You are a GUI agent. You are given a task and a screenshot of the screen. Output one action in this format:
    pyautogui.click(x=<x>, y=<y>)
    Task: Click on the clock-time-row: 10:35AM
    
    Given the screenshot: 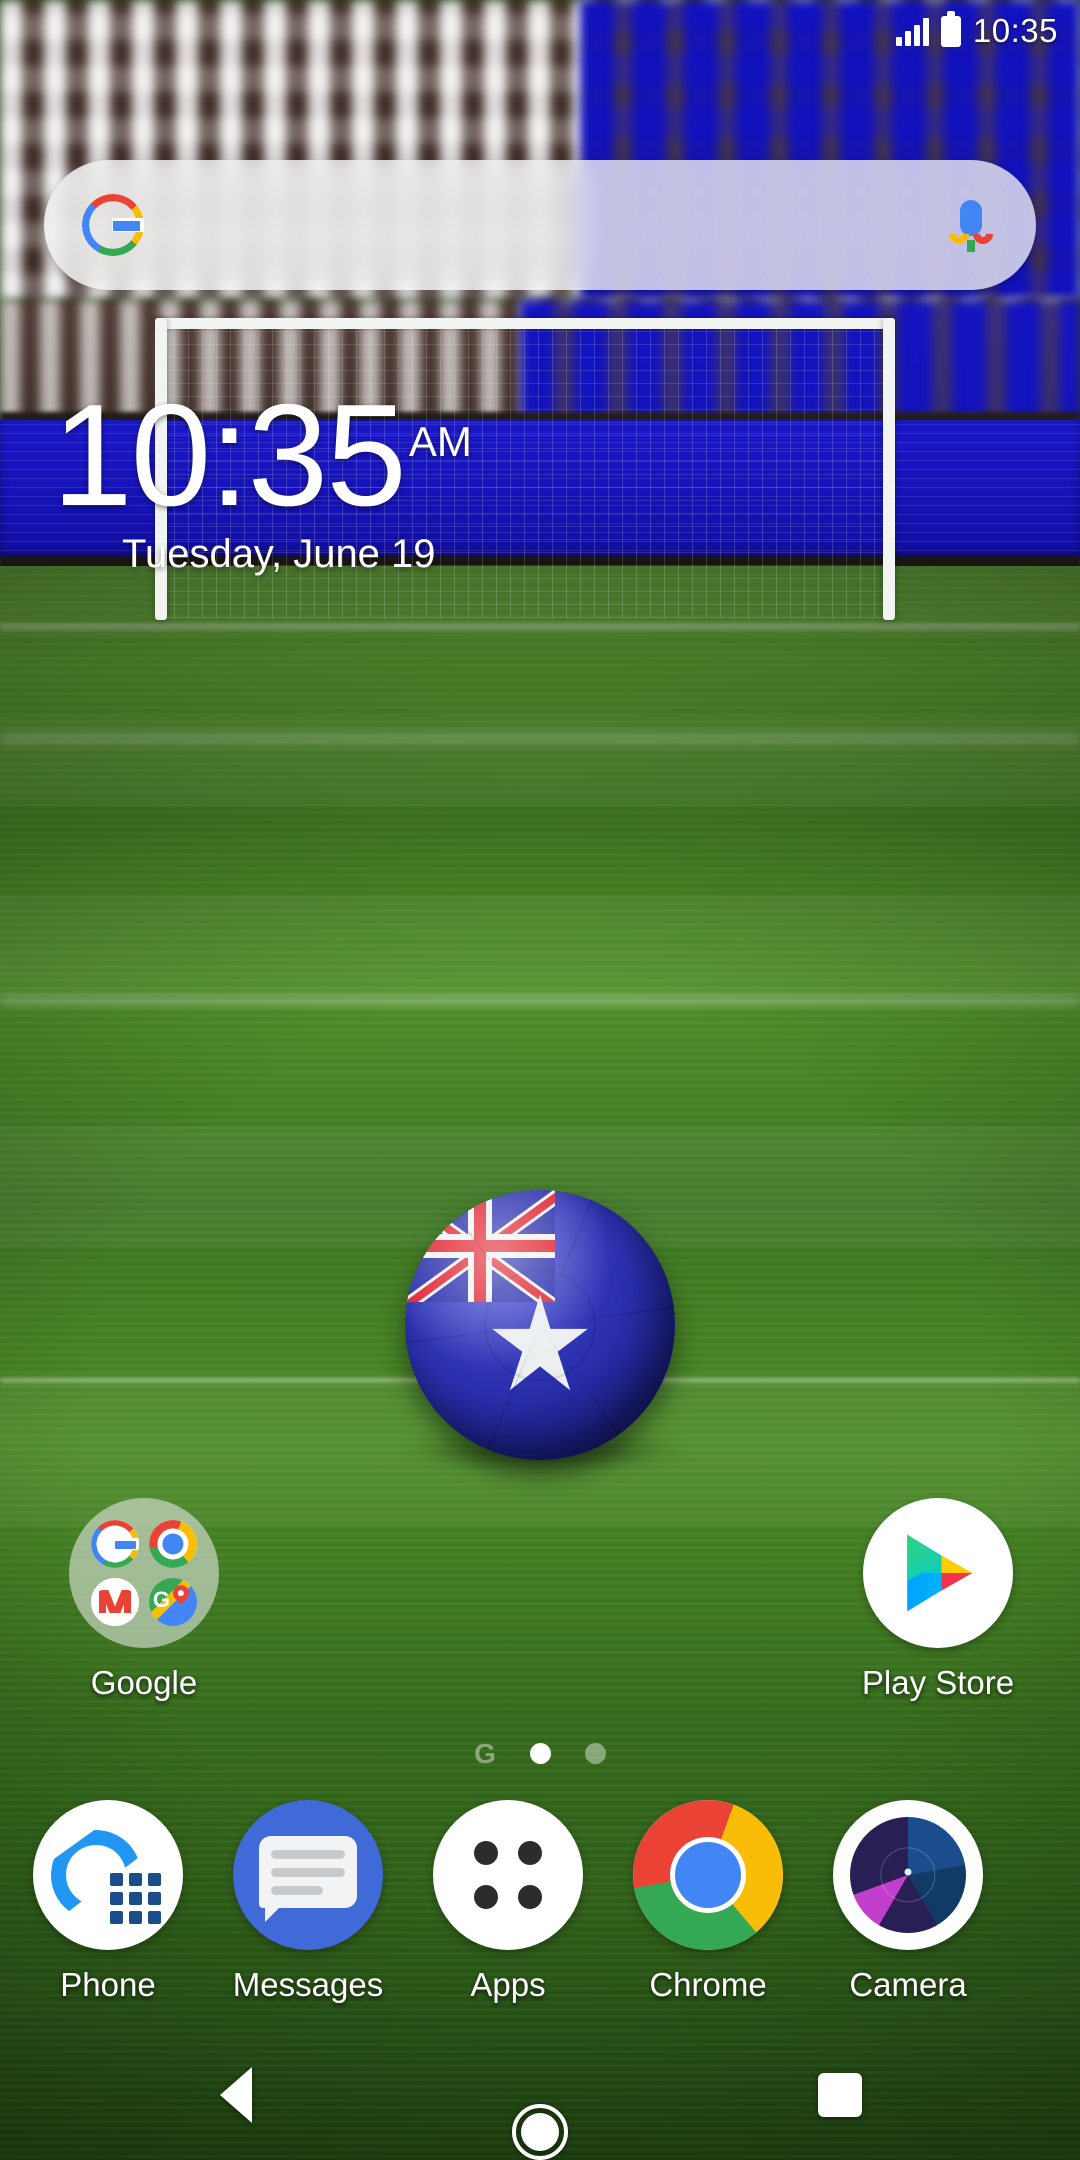 What is the action you would take?
    pyautogui.click(x=262, y=455)
    